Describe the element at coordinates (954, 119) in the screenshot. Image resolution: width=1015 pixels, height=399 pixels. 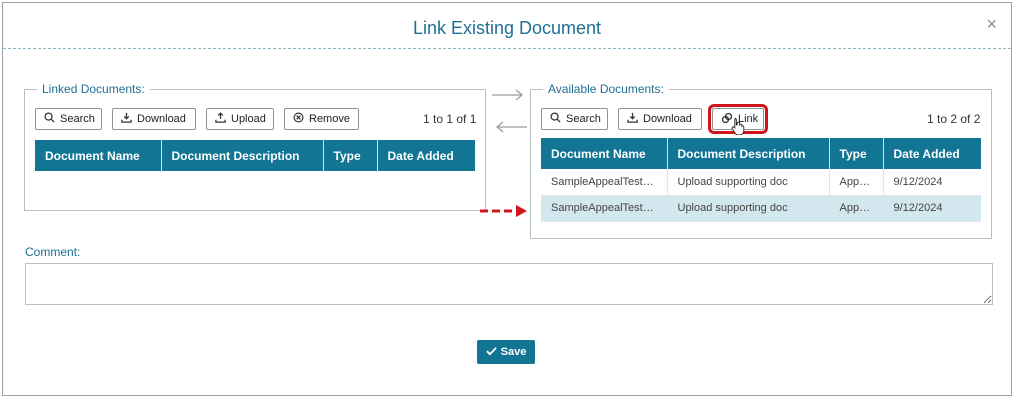
I see `available-pagination-count: 1 to 2 of 2` at that location.